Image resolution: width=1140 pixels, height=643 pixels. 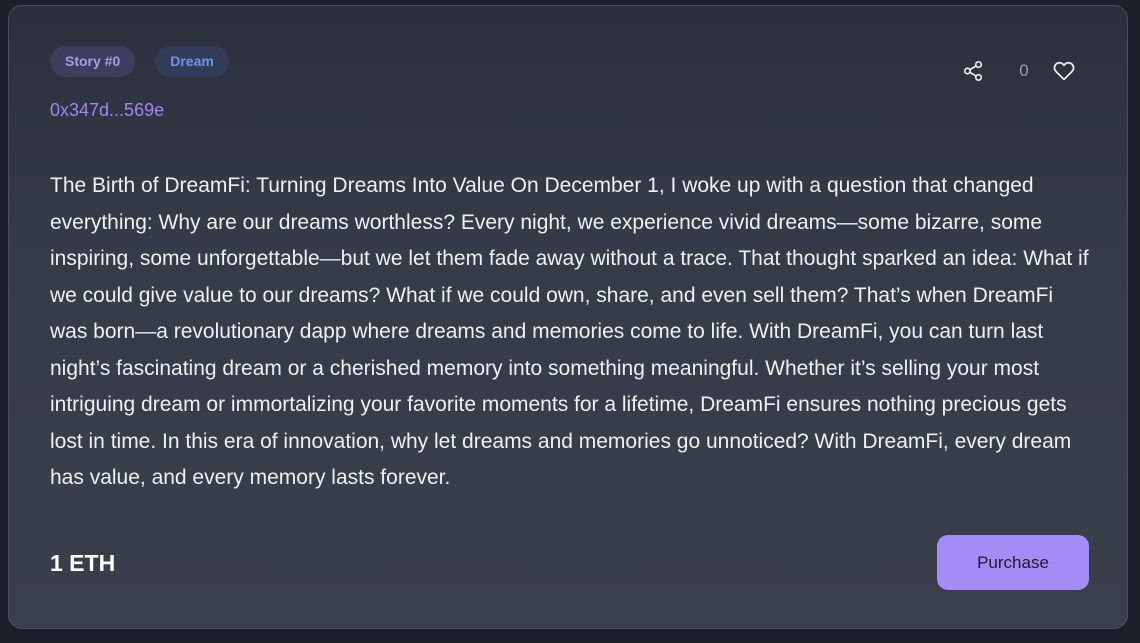 What do you see at coordinates (83, 563) in the screenshot?
I see `price-label: 1 ETH` at bounding box center [83, 563].